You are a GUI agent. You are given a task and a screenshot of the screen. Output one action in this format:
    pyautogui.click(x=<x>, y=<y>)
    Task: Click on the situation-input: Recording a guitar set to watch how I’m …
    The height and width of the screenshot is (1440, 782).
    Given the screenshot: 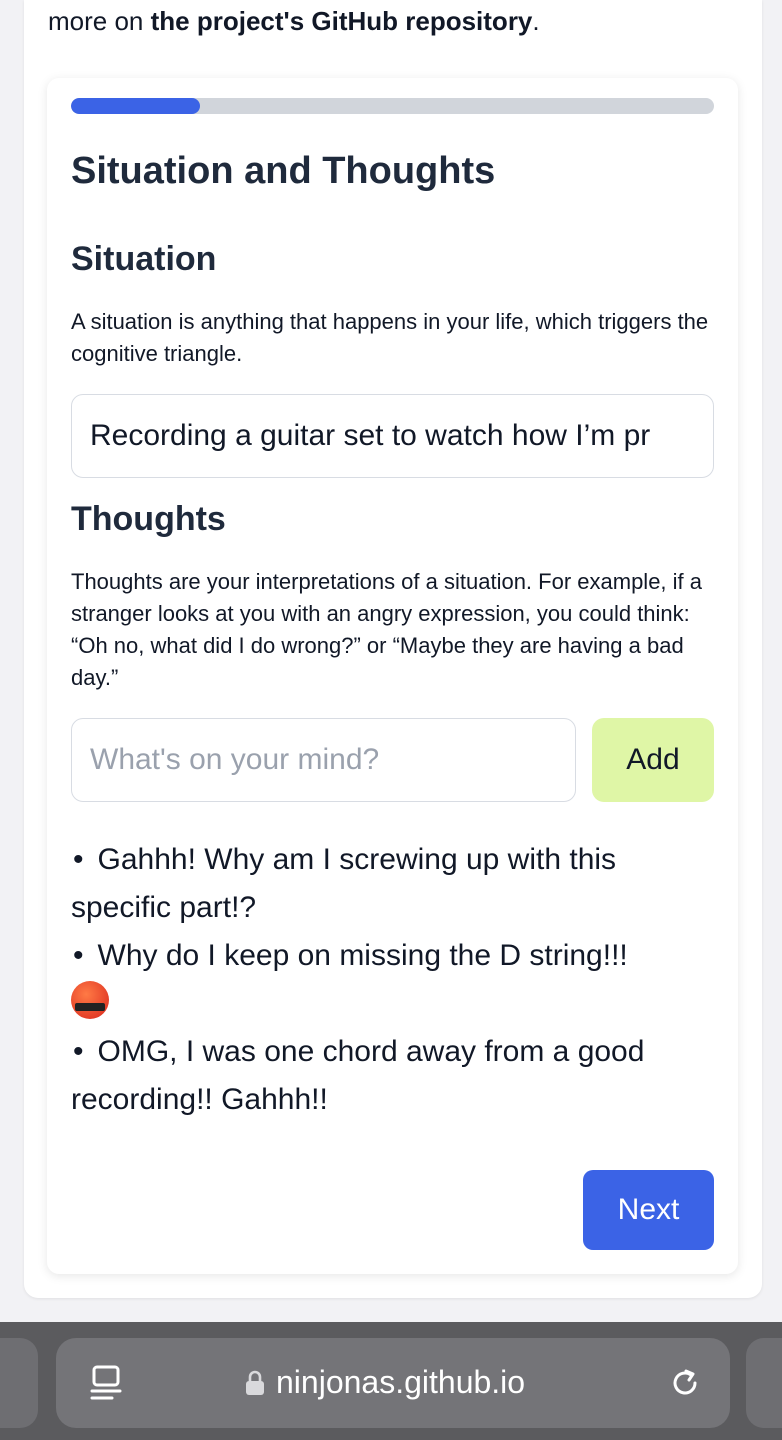 What is the action you would take?
    pyautogui.click(x=392, y=436)
    